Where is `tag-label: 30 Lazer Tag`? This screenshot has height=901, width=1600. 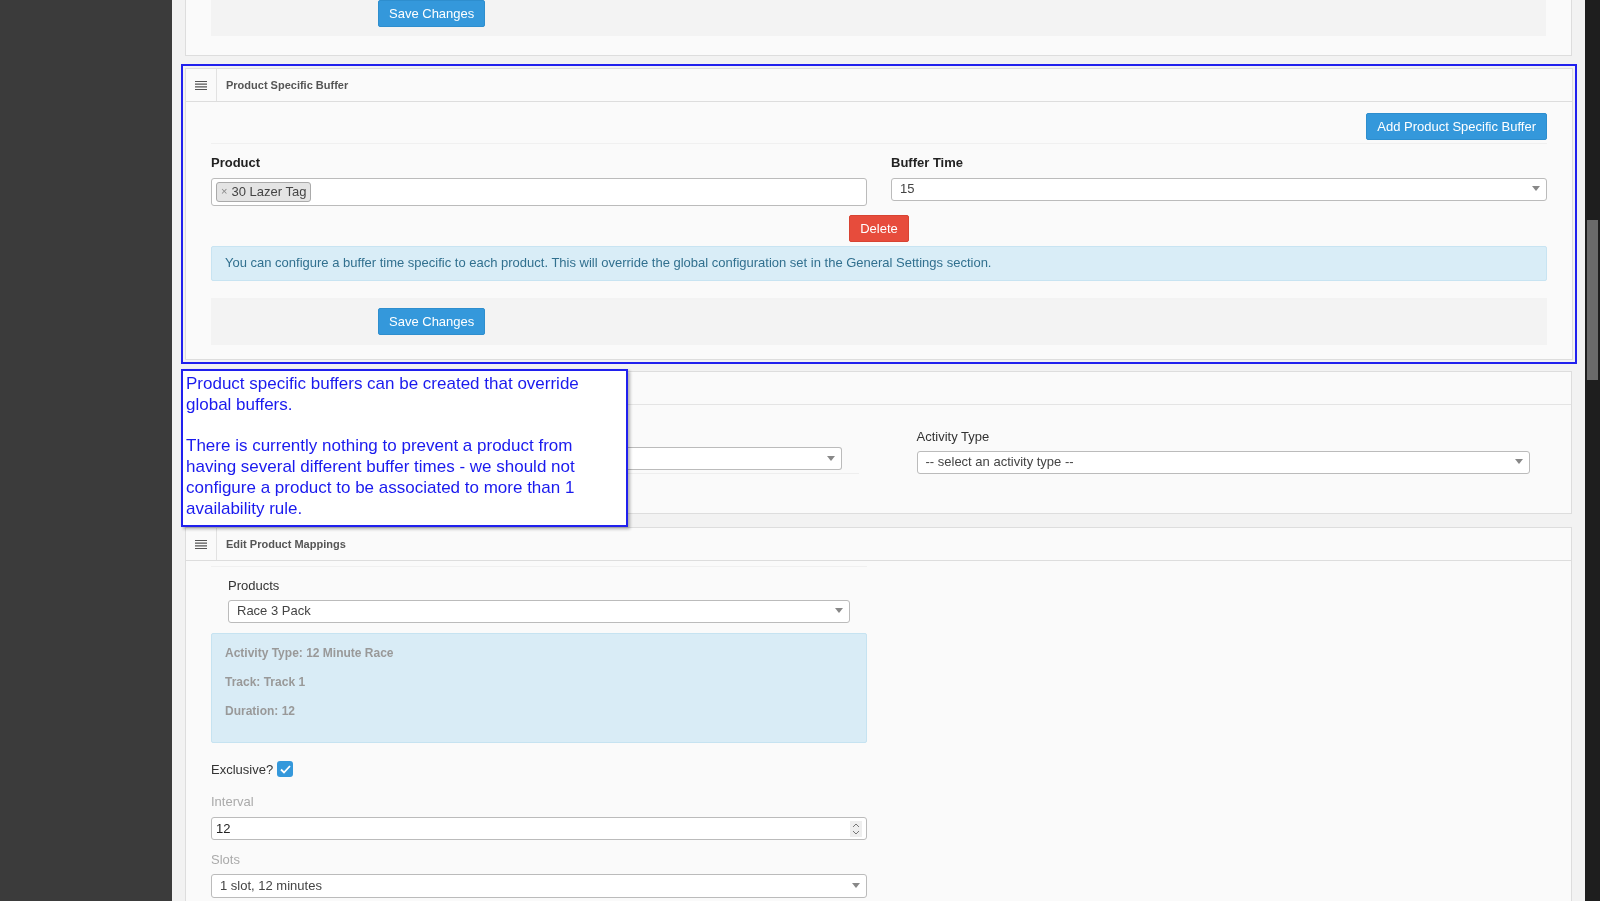 tag-label: 30 Lazer Tag is located at coordinates (269, 191).